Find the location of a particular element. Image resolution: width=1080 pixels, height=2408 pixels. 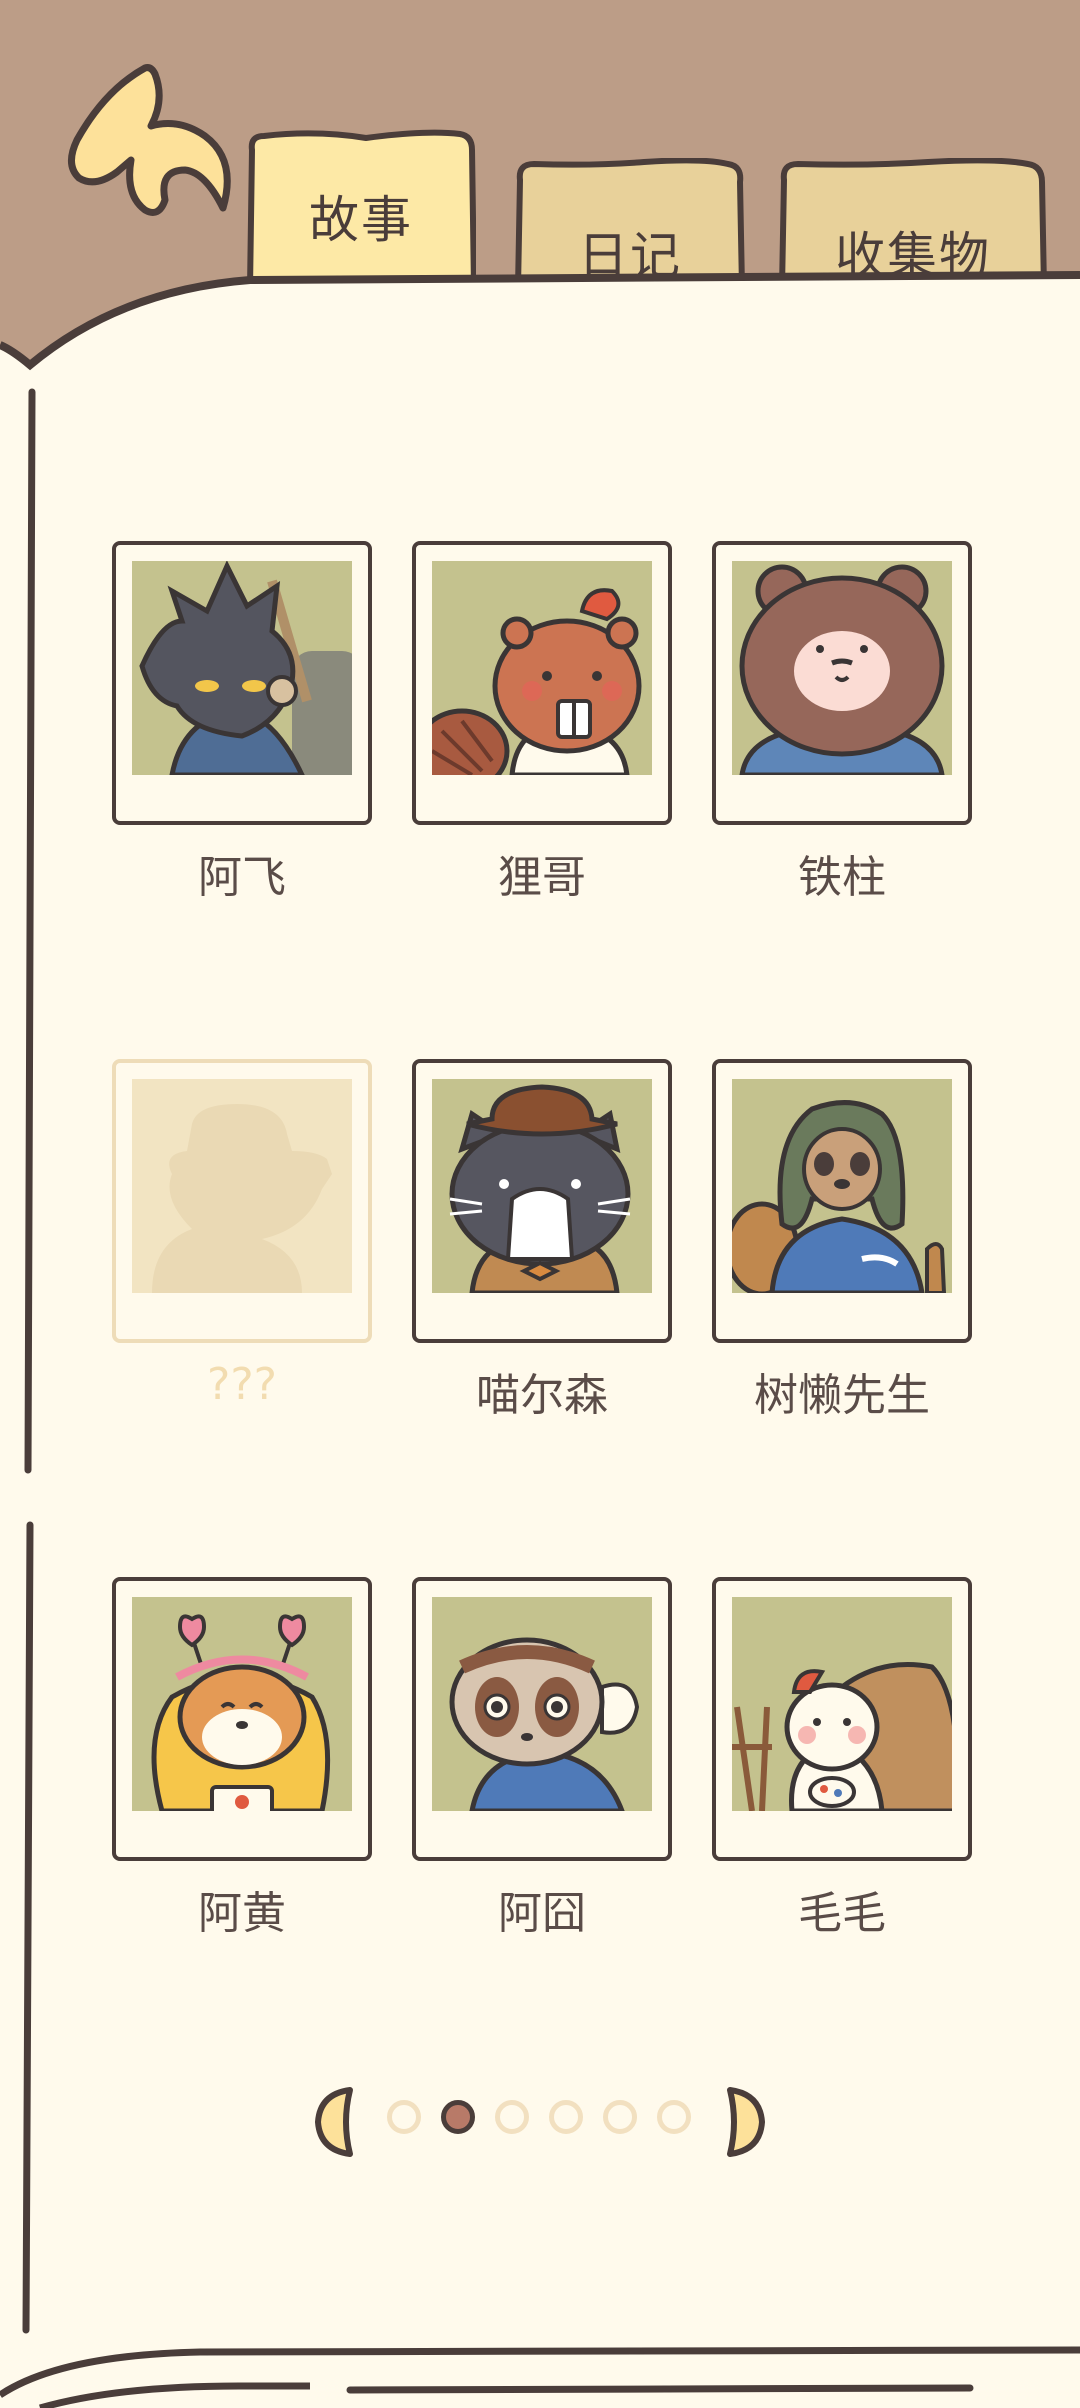

bear-portrait-icon is located at coordinates (842, 668).